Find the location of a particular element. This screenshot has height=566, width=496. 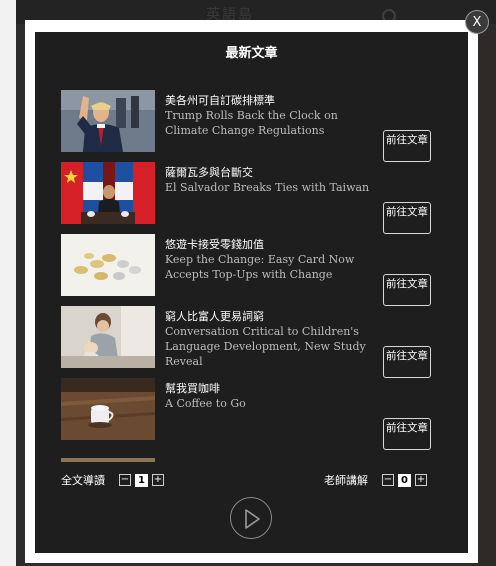

play-icon is located at coordinates (252, 519).